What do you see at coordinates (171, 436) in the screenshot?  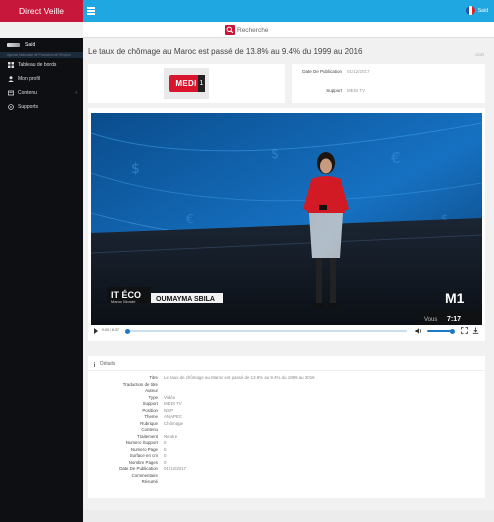 I see `details-value: Neutre` at bounding box center [171, 436].